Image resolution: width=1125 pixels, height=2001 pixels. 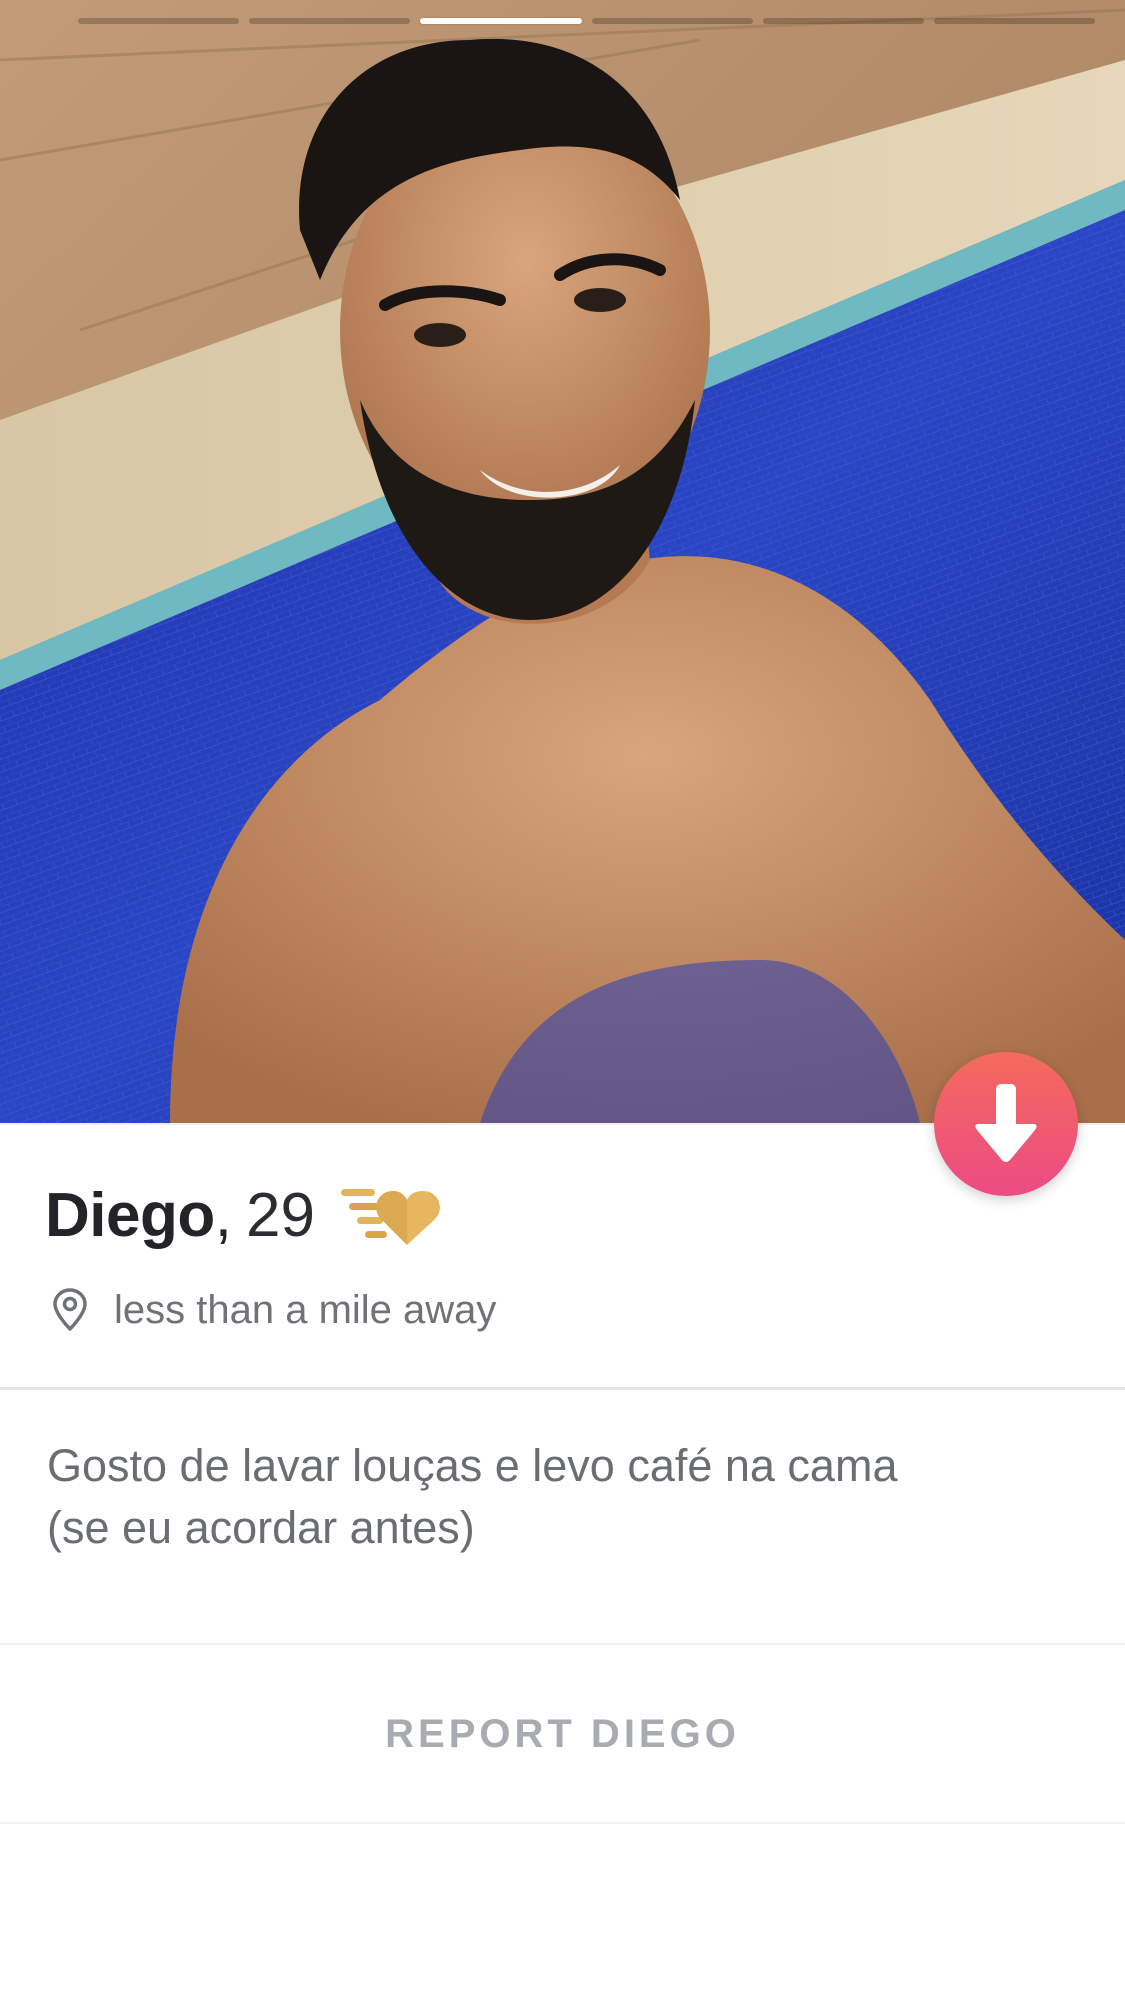 I want to click on photo-indicators, so click(x=587, y=22).